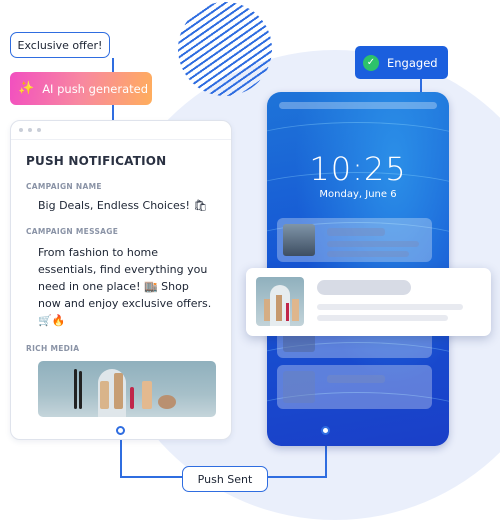 The height and width of the screenshot is (520, 500). What do you see at coordinates (121, 130) in the screenshot?
I see `window-dots` at bounding box center [121, 130].